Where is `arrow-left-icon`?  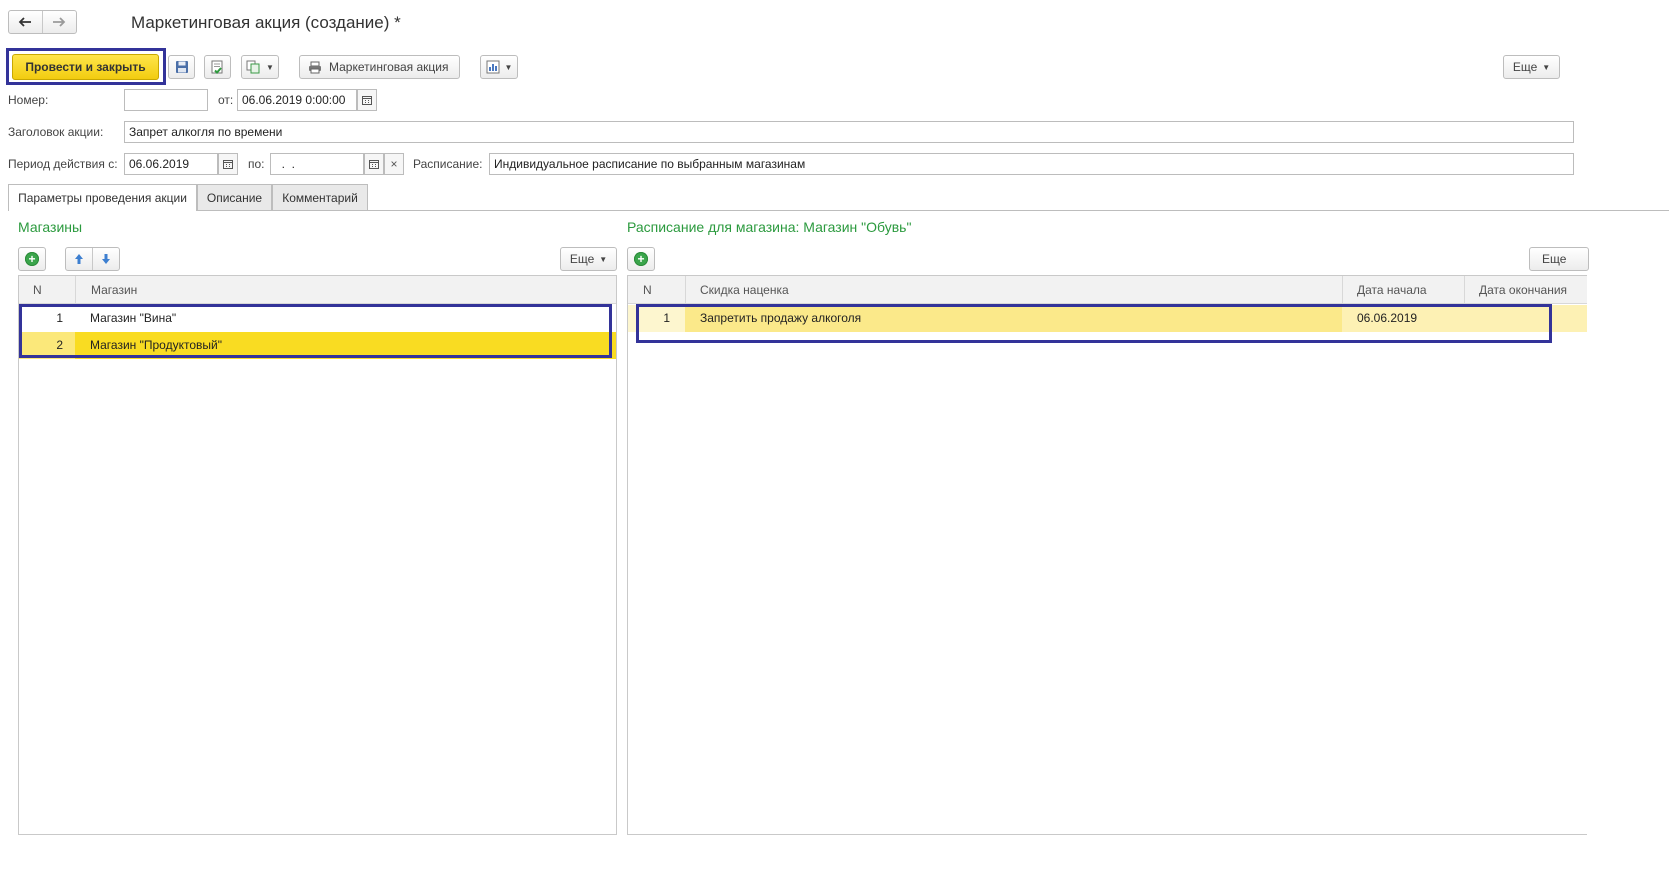
arrow-left-icon is located at coordinates (25, 22).